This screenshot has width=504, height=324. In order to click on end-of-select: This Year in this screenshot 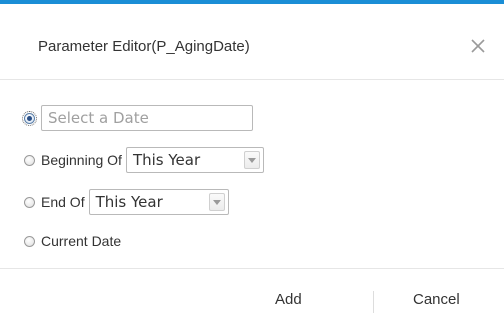, I will do `click(158, 202)`.